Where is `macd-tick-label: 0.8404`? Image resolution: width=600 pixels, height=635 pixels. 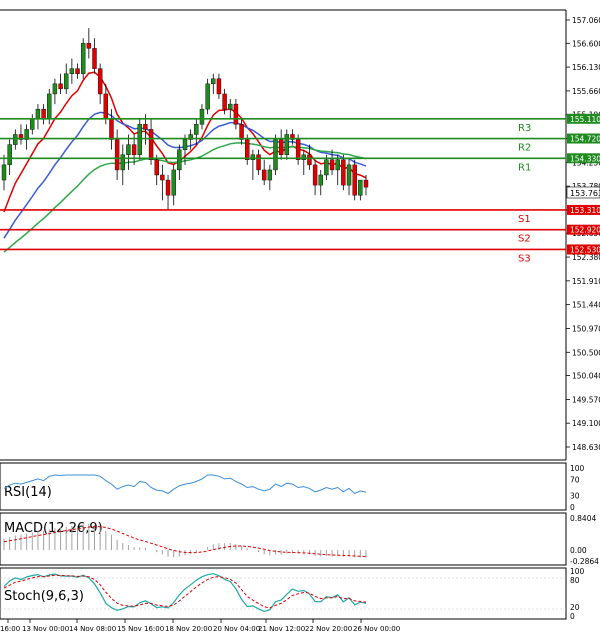 macd-tick-label: 0.8404 is located at coordinates (583, 518).